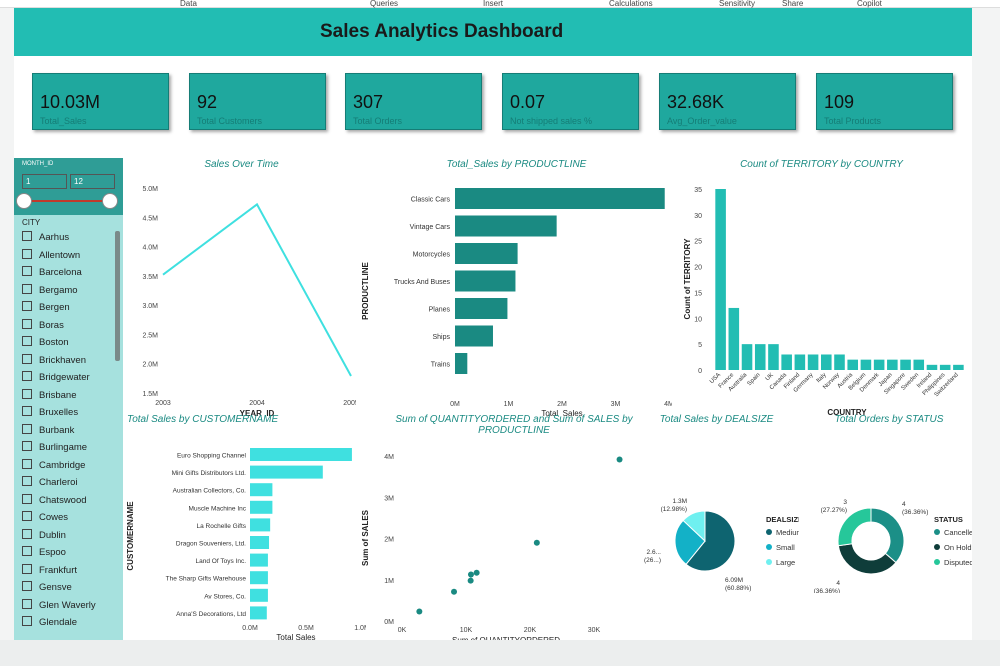 The width and height of the screenshot is (1000, 666). I want to click on ribbon-sensitivity: Sensitivity, so click(737, 4).